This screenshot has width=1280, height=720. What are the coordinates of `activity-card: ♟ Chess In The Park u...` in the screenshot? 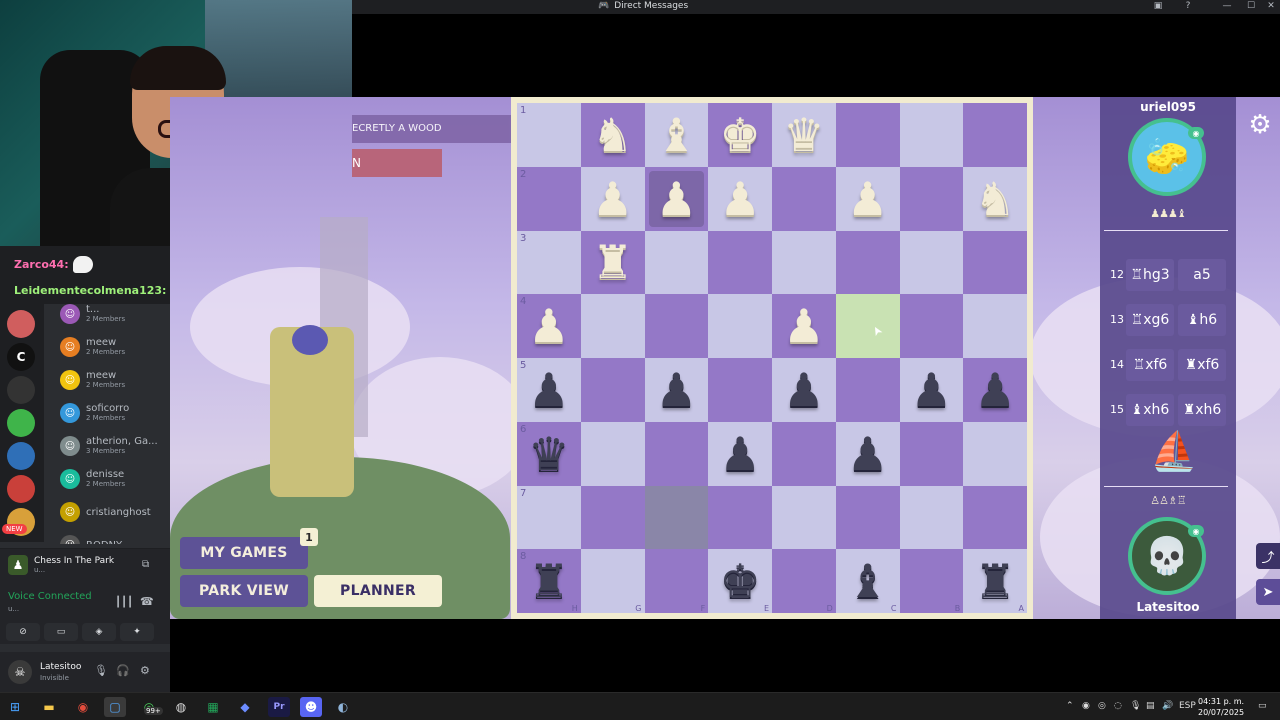 It's located at (61, 565).